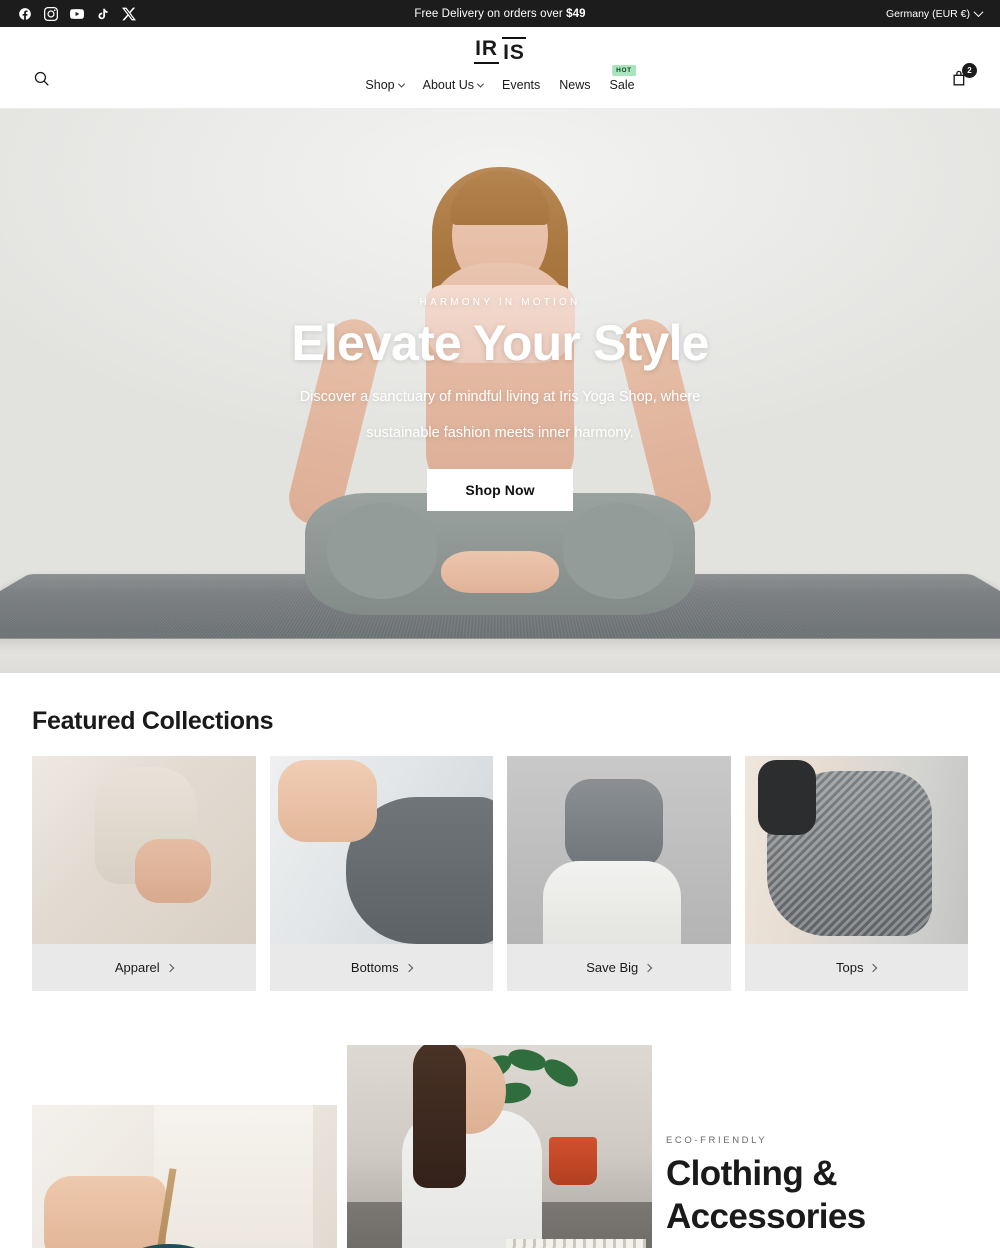 The image size is (1000, 1248). Describe the element at coordinates (856, 850) in the screenshot. I see `collection-image-tops` at that location.